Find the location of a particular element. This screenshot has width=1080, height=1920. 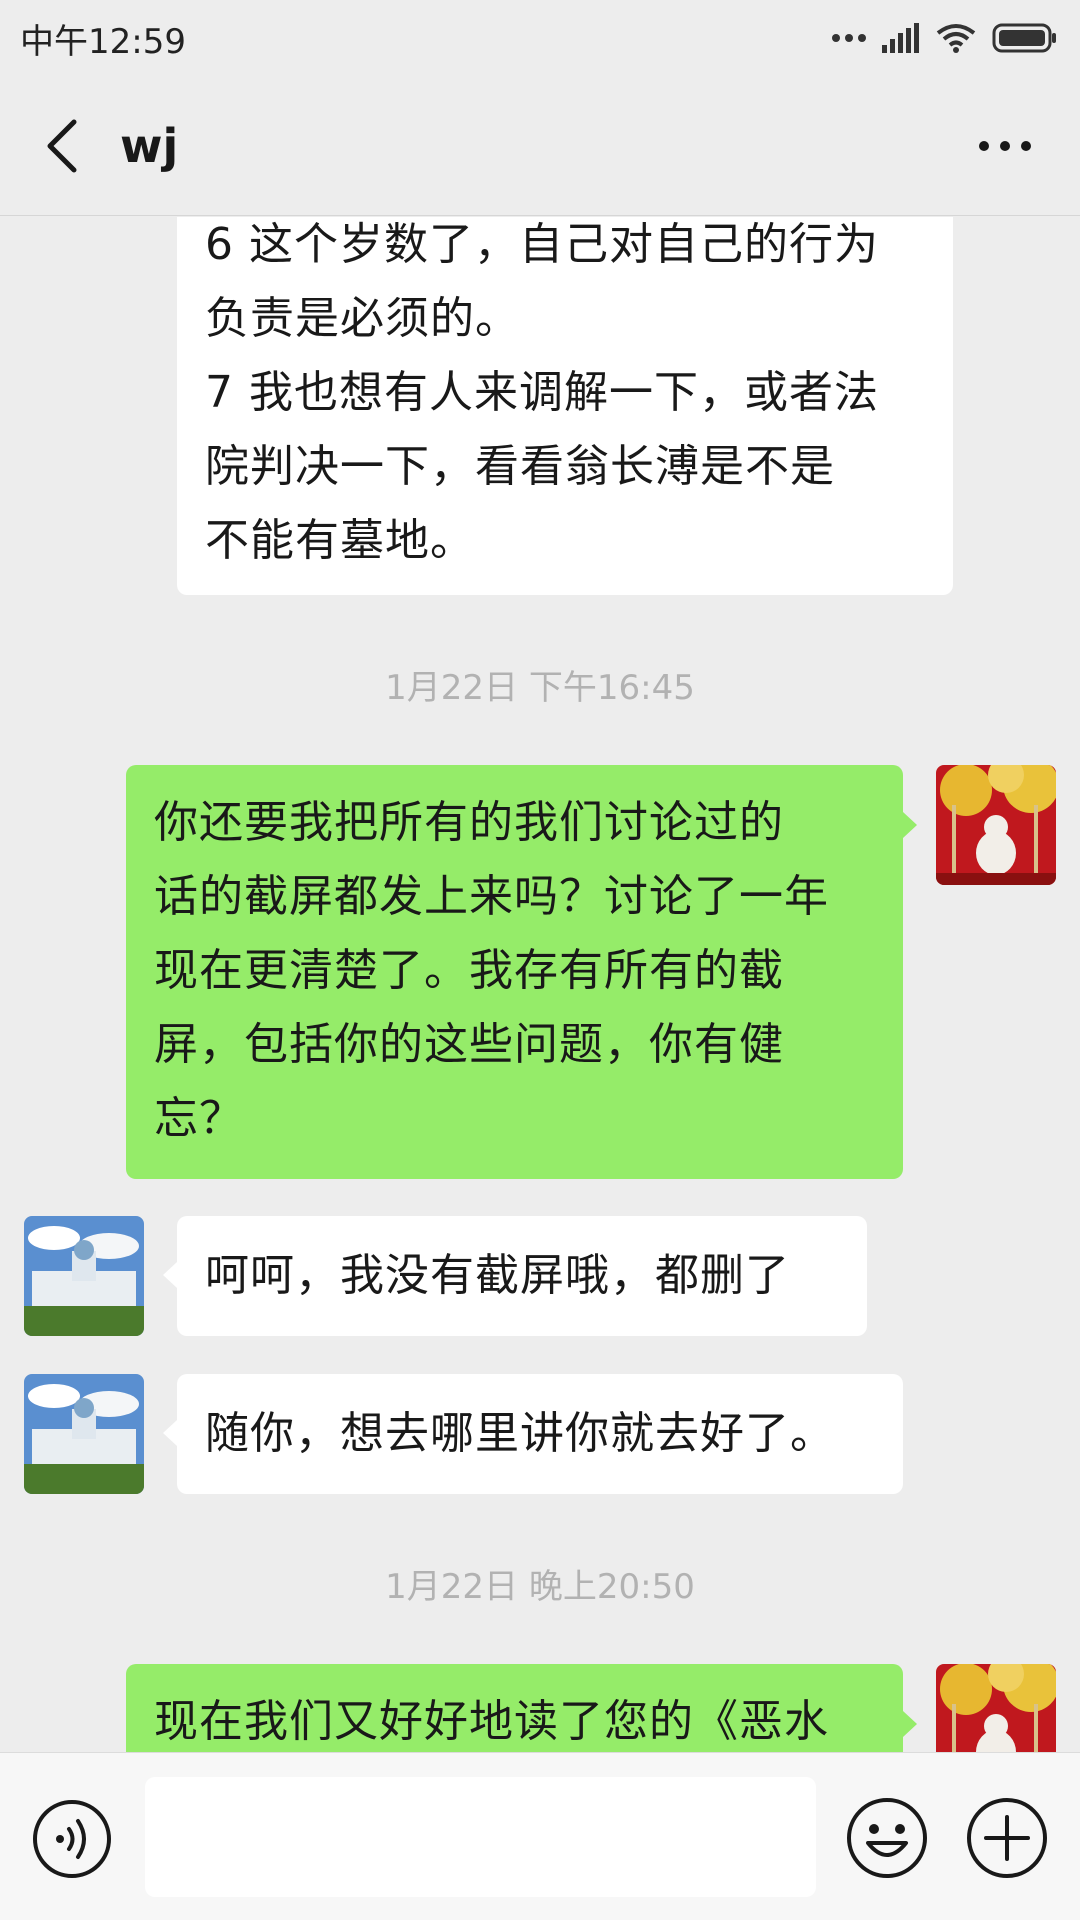

voice-icon is located at coordinates (72, 1839).